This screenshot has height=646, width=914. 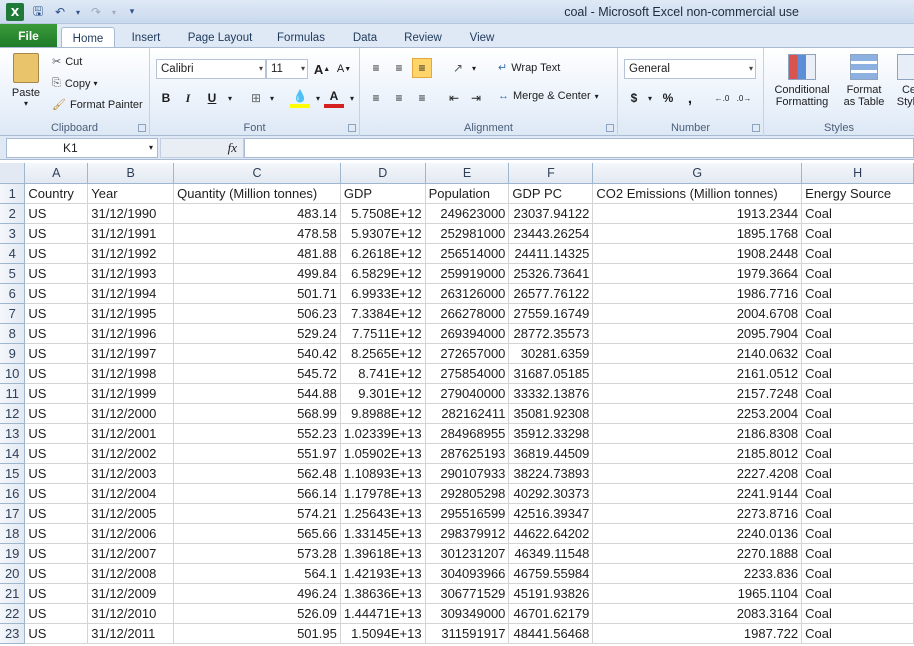 What do you see at coordinates (13, 413) in the screenshot?
I see `row-header: 12` at bounding box center [13, 413].